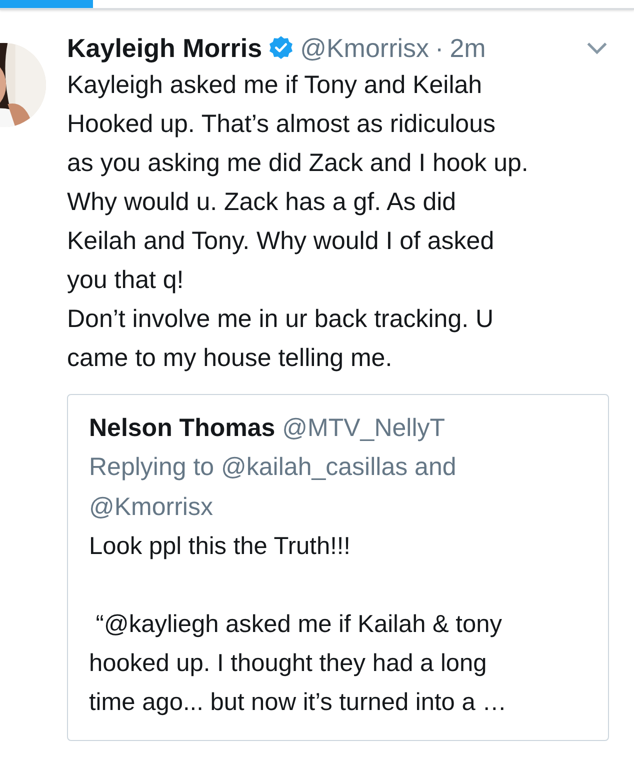 This screenshot has width=634, height=761. Describe the element at coordinates (164, 48) in the screenshot. I see `author-name: Kayleigh Morris` at that location.